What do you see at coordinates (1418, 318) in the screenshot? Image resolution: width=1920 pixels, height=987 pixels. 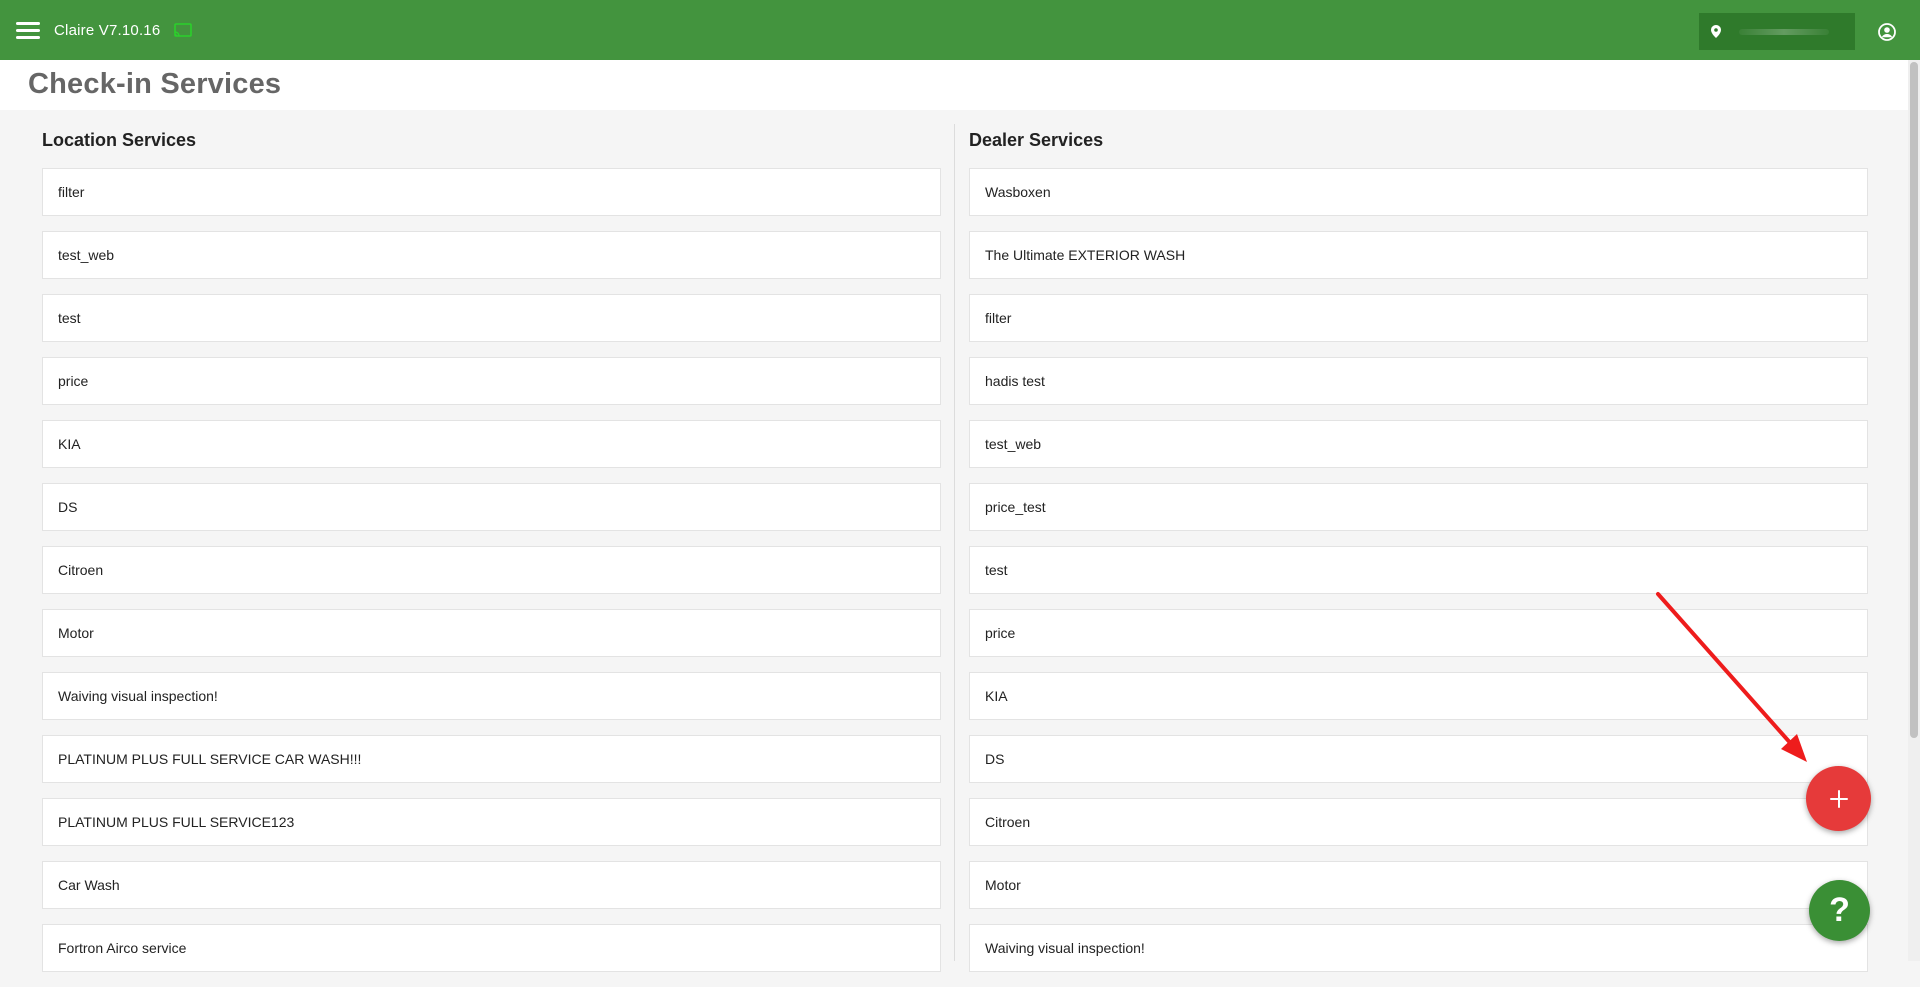 I see `dealer-service-item: filter` at bounding box center [1418, 318].